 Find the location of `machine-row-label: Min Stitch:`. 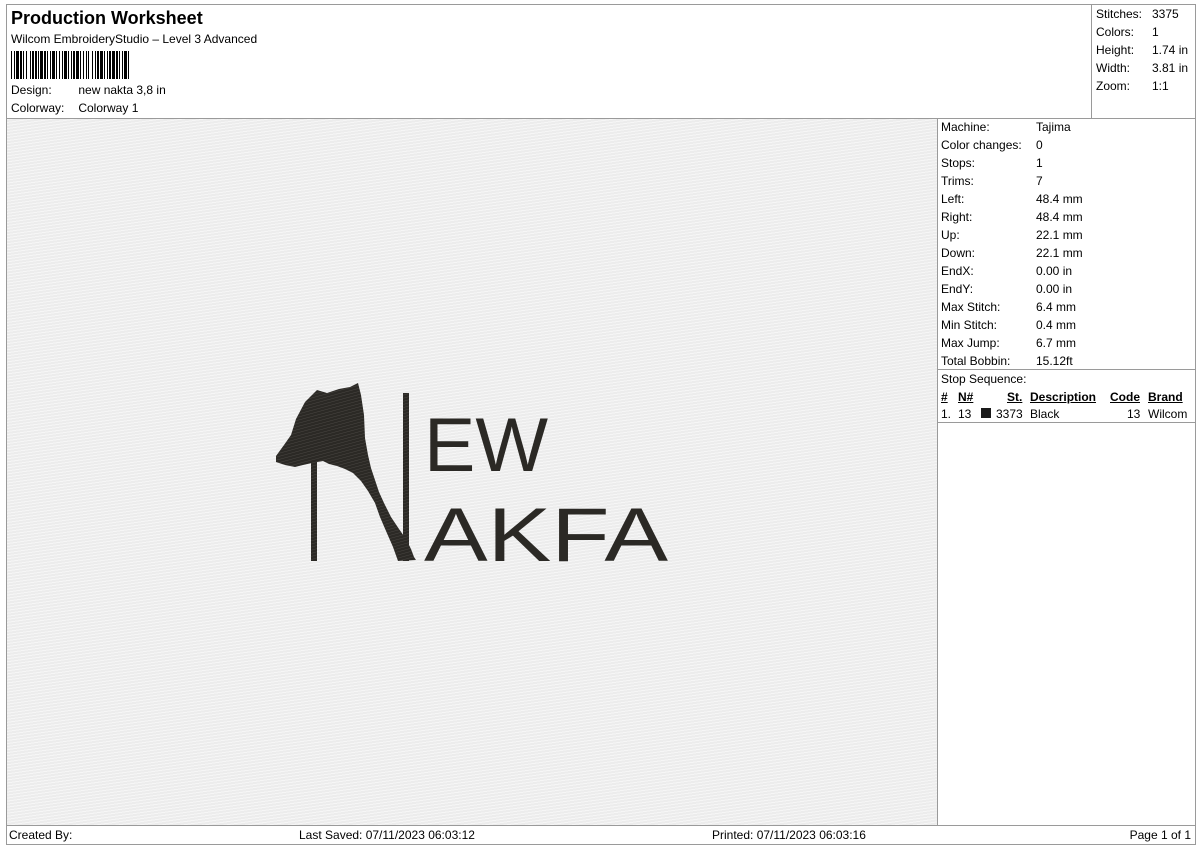

machine-row-label: Min Stitch: is located at coordinates (969, 325).